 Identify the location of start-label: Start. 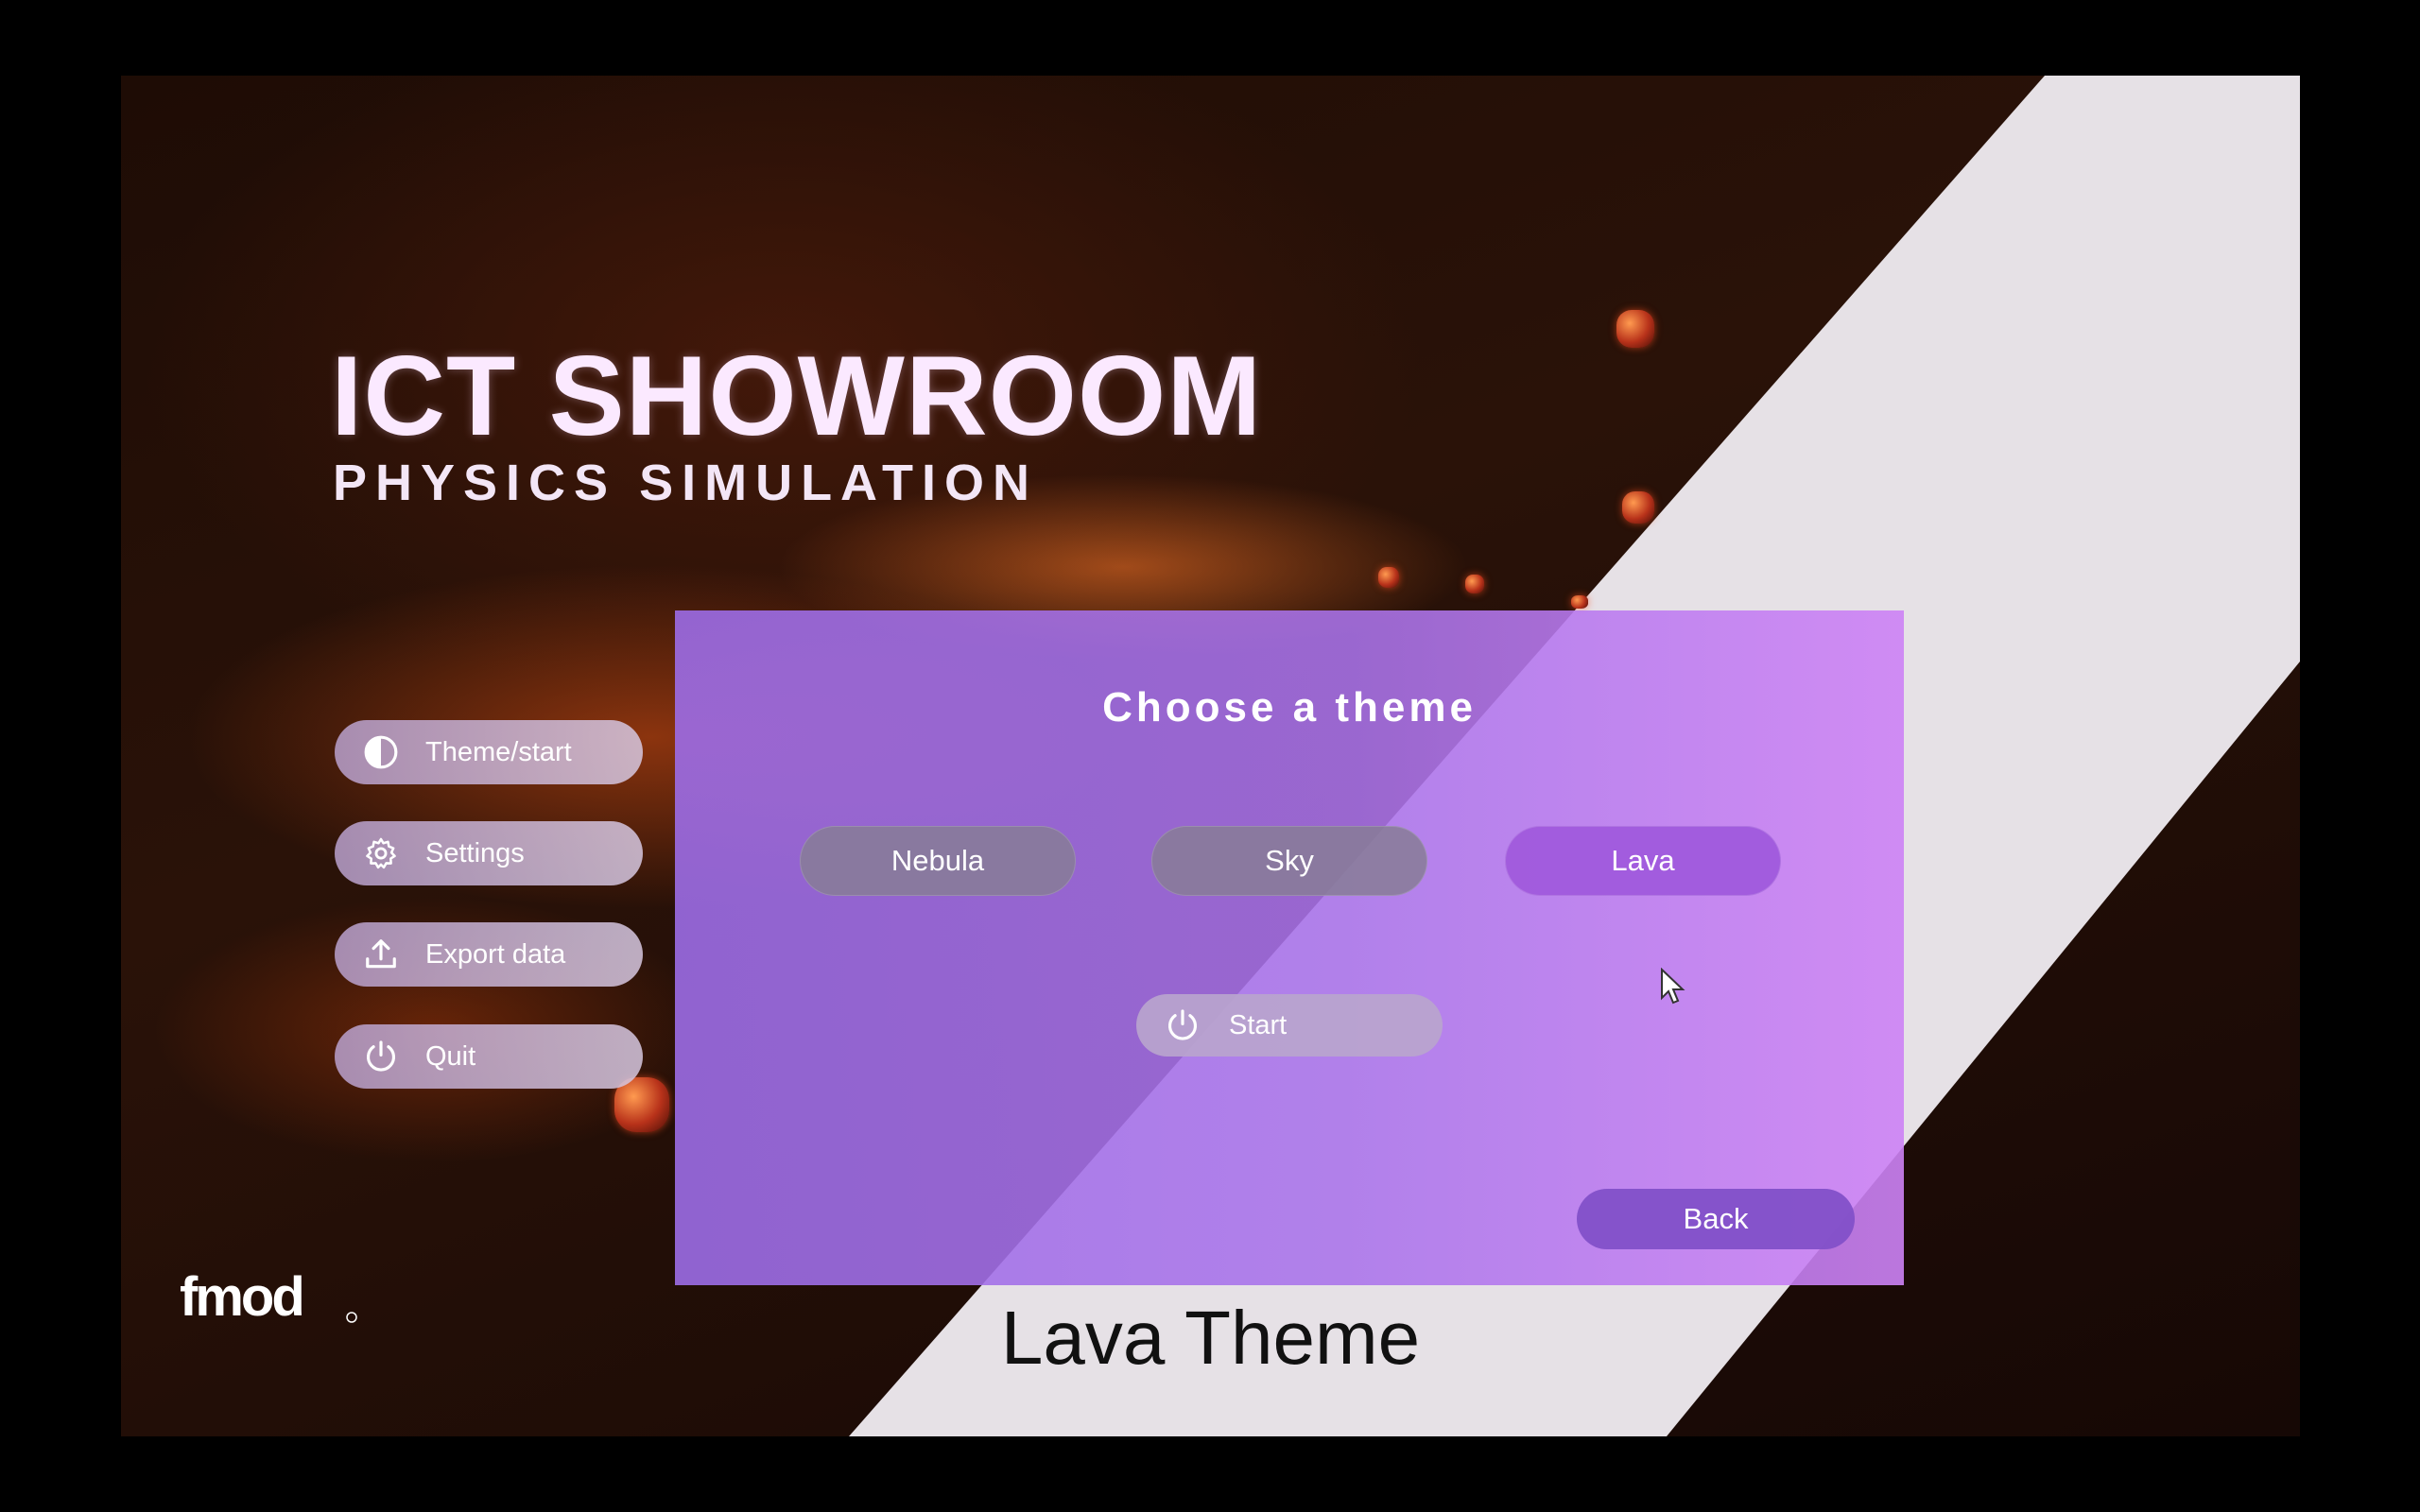
(1258, 1024).